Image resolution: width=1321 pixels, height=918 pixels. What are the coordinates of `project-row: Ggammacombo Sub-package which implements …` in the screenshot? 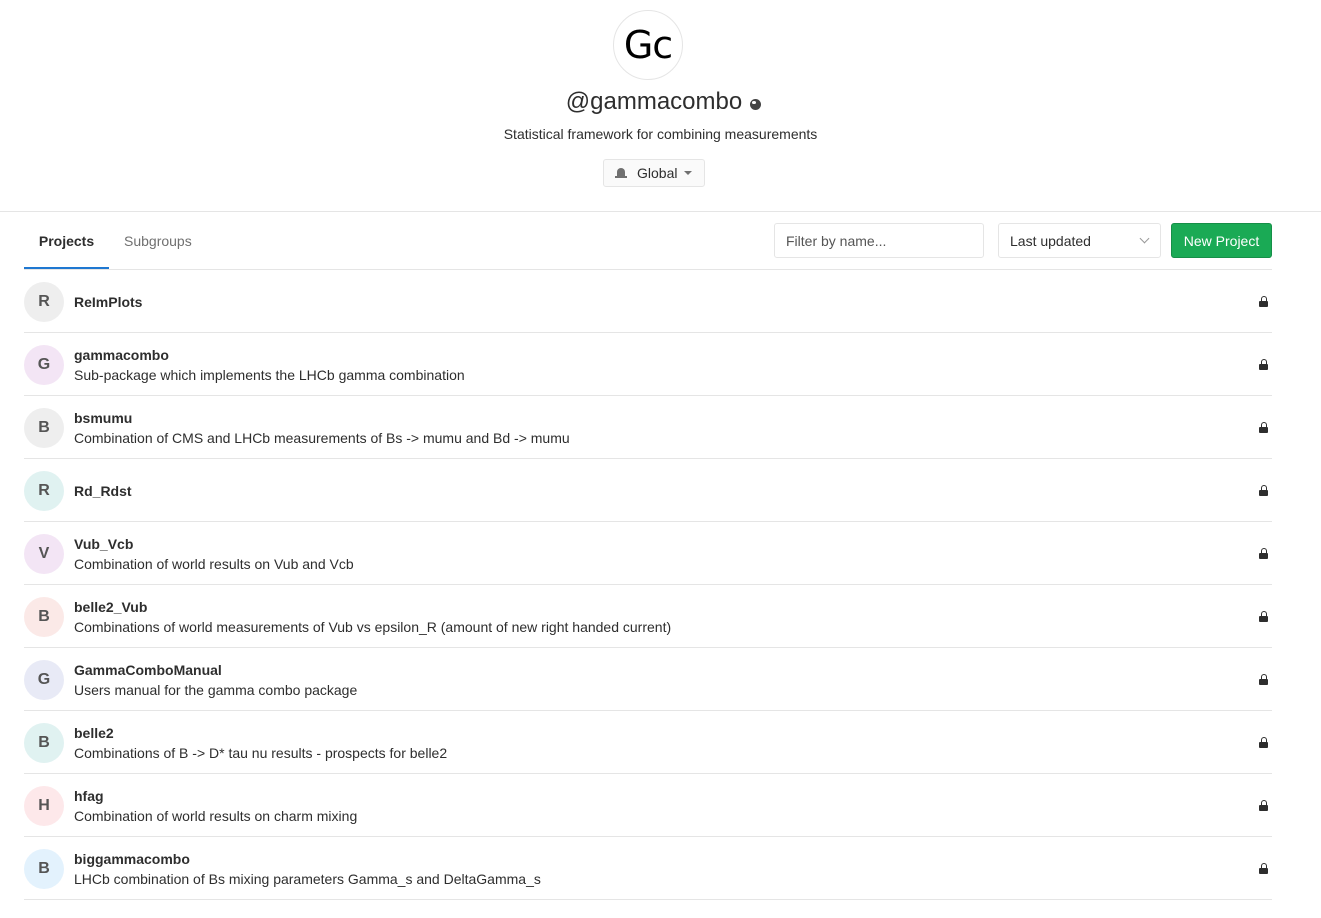 It's located at (648, 364).